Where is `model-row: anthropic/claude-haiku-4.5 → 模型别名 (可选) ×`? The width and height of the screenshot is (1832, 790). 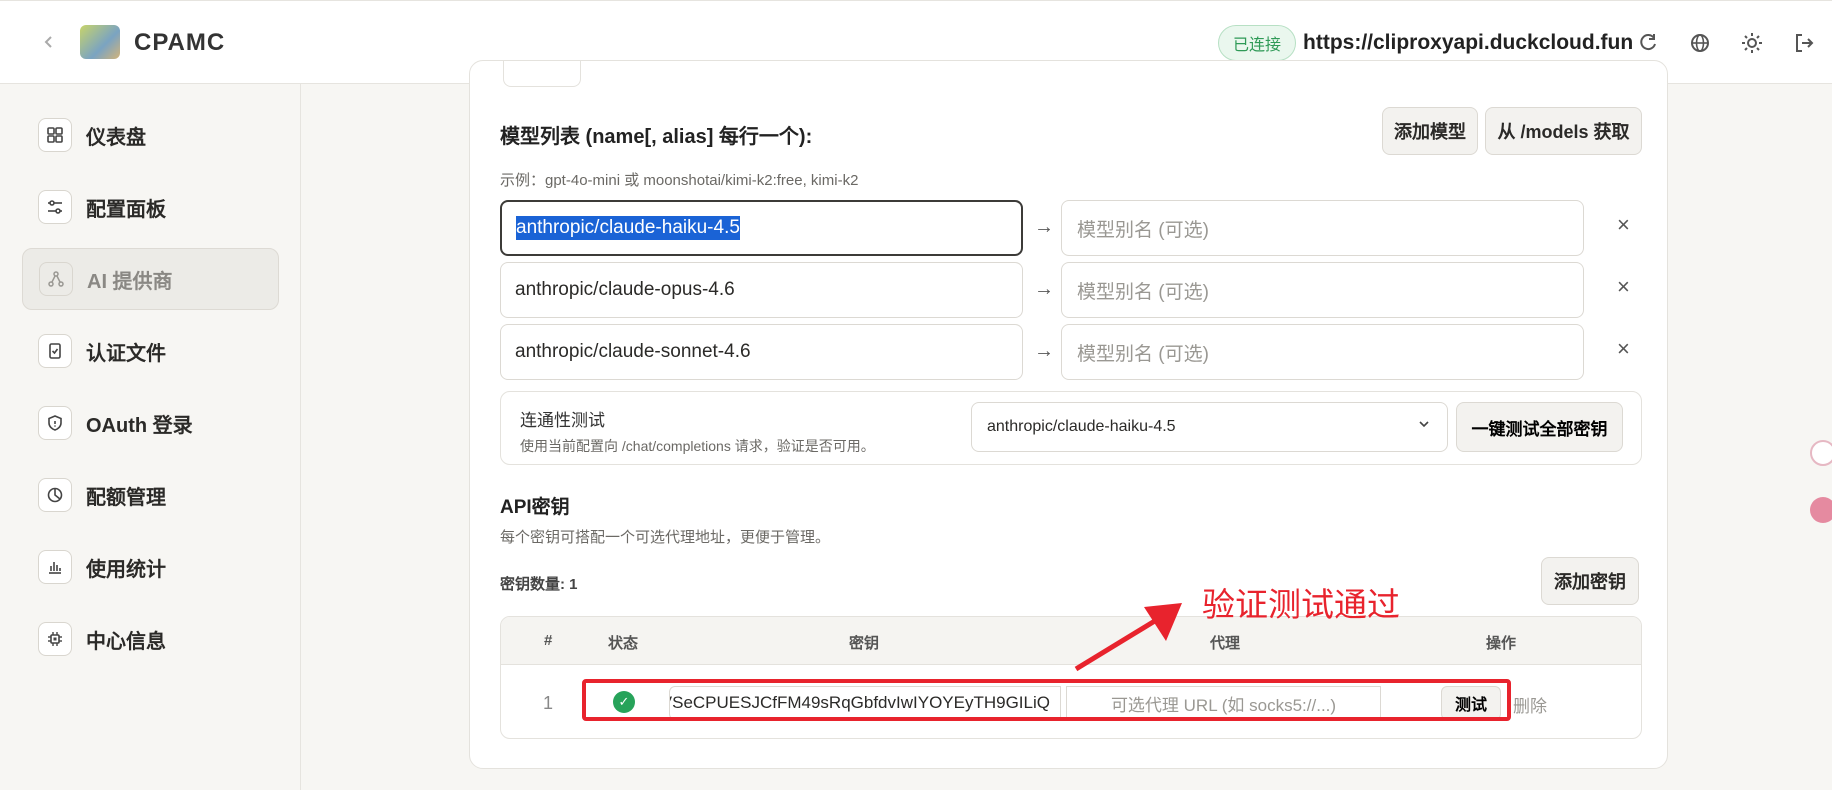
model-row: anthropic/claude-haiku-4.5 → 模型别名 (可选) × is located at coordinates (1071, 228).